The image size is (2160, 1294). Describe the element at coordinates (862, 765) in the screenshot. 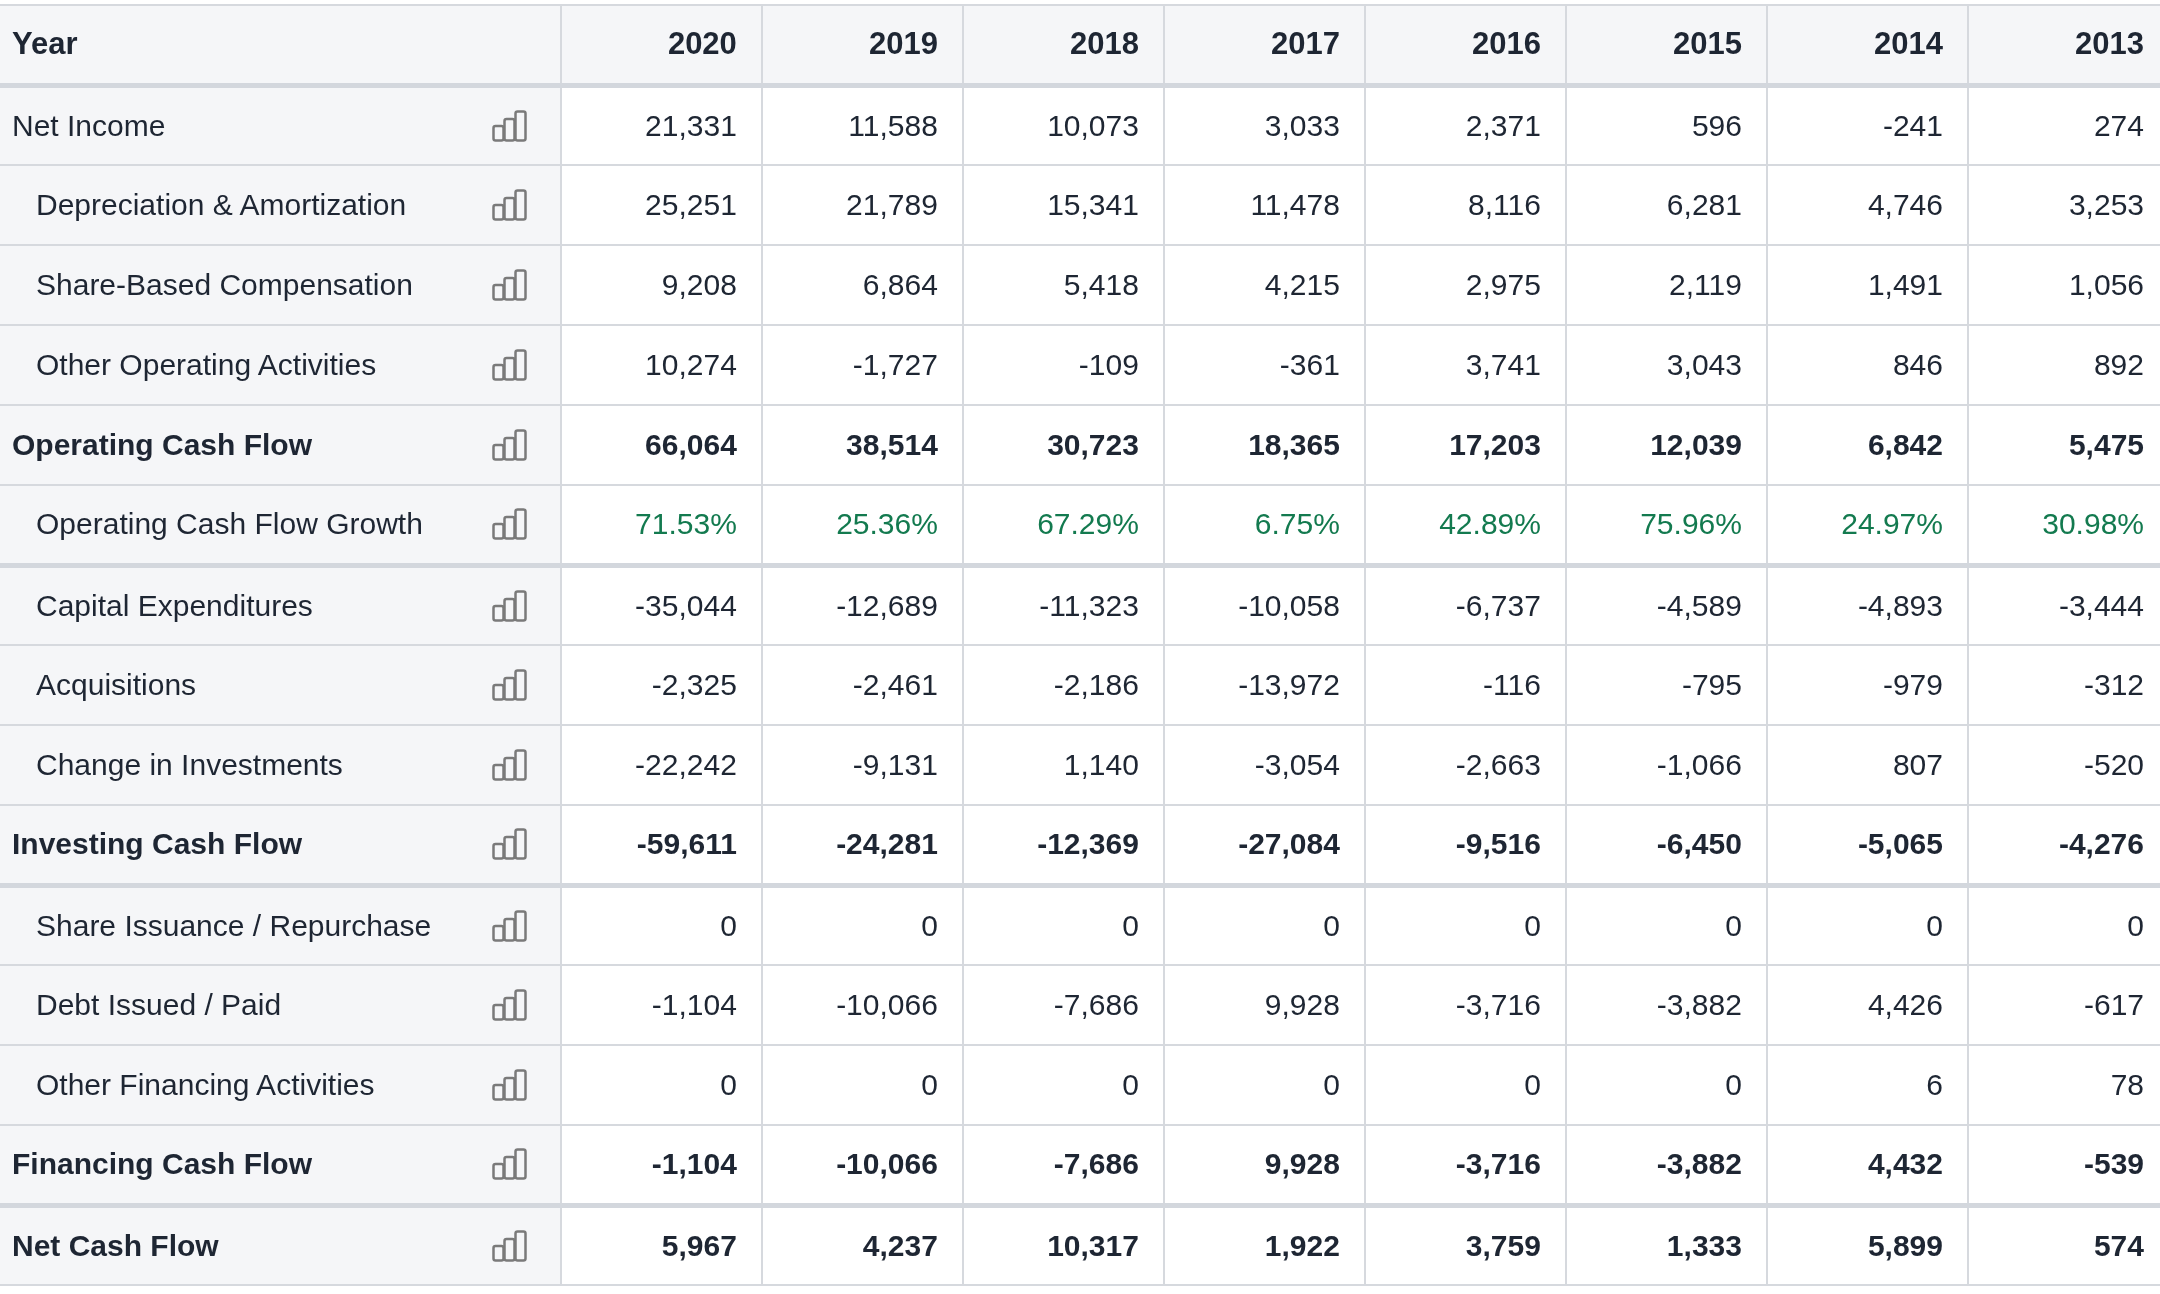

I see `table-cell: -9,131` at that location.